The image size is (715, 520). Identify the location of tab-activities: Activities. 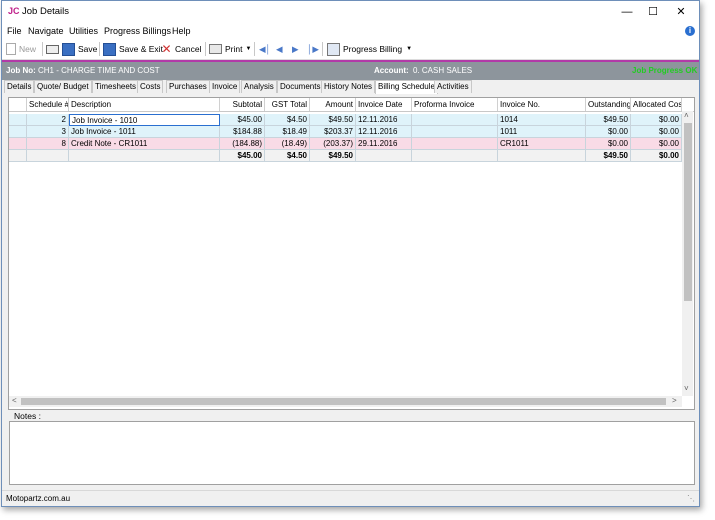
(453, 86).